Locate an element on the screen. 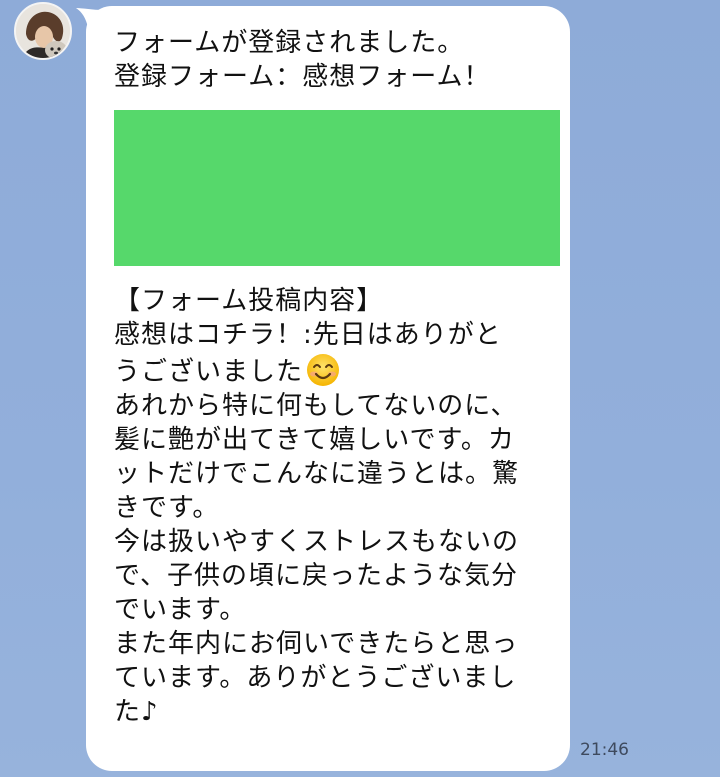  header-line: フォームが登録されました。 is located at coordinates (289, 43).